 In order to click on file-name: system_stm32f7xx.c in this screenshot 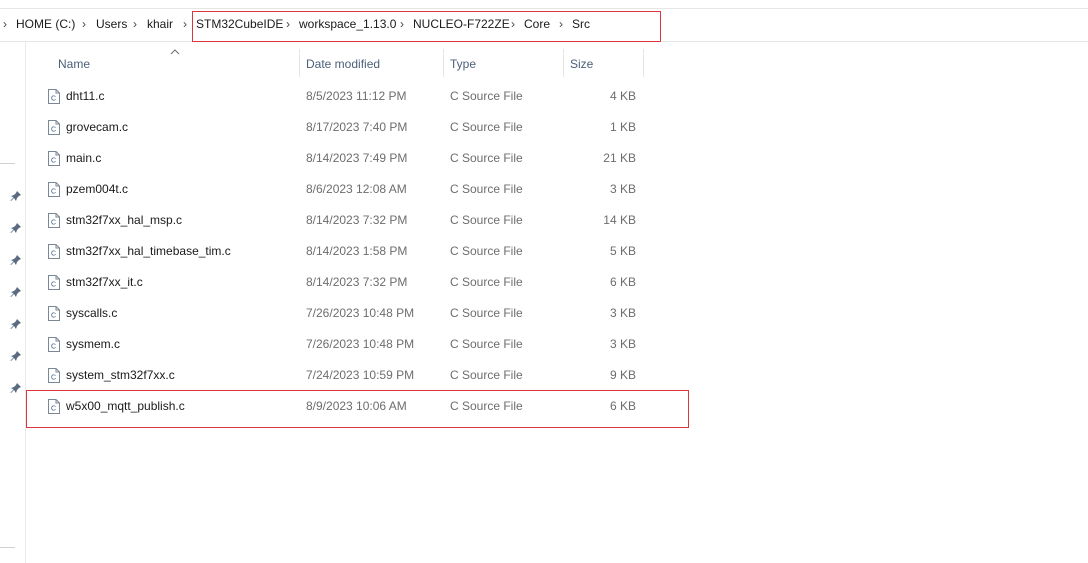, I will do `click(120, 375)`.